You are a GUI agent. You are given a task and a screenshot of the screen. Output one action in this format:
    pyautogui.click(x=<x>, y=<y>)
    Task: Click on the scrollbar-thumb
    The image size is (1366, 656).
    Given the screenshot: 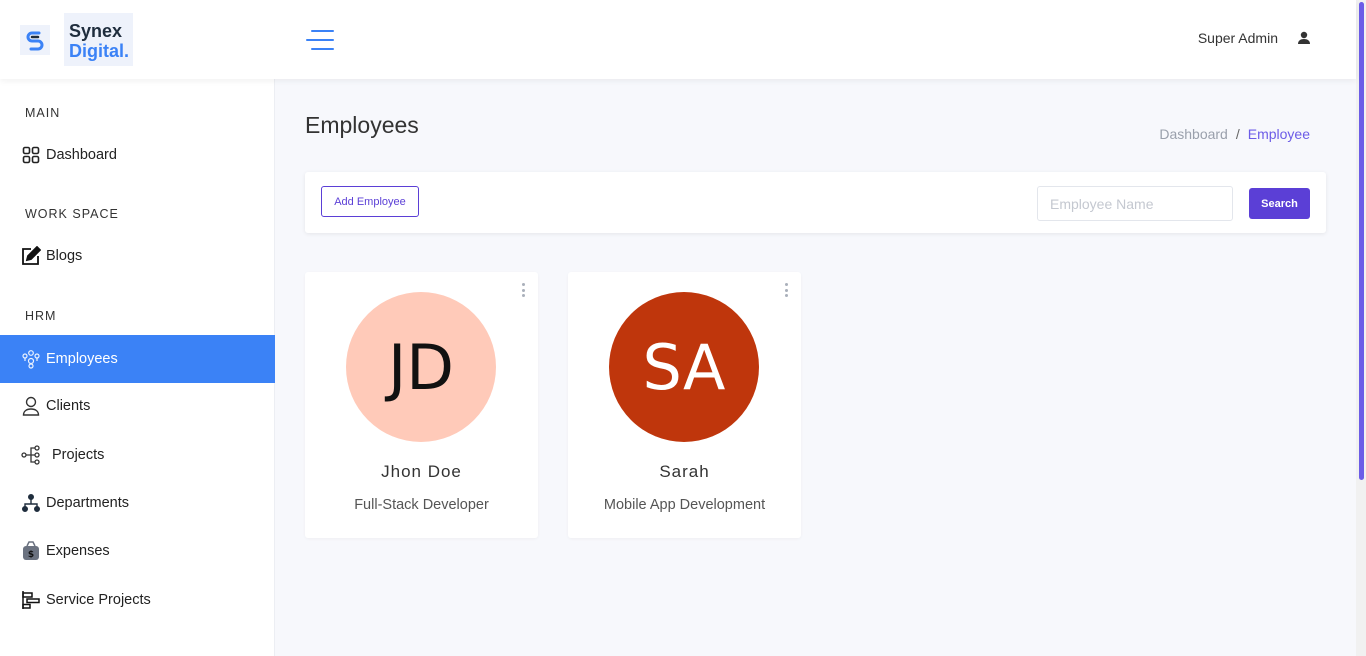 What is the action you would take?
    pyautogui.click(x=1361, y=241)
    